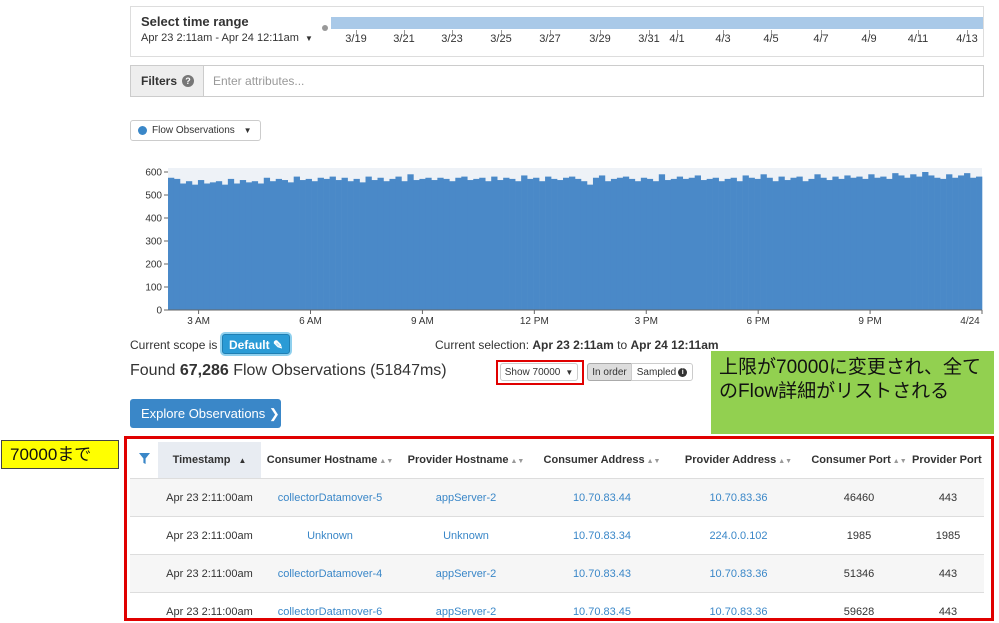 The height and width of the screenshot is (623, 999). What do you see at coordinates (227, 38) in the screenshot?
I see `time-range-dropdown: Apr 23 2:11am - Apr 24 12:11am ▼` at bounding box center [227, 38].